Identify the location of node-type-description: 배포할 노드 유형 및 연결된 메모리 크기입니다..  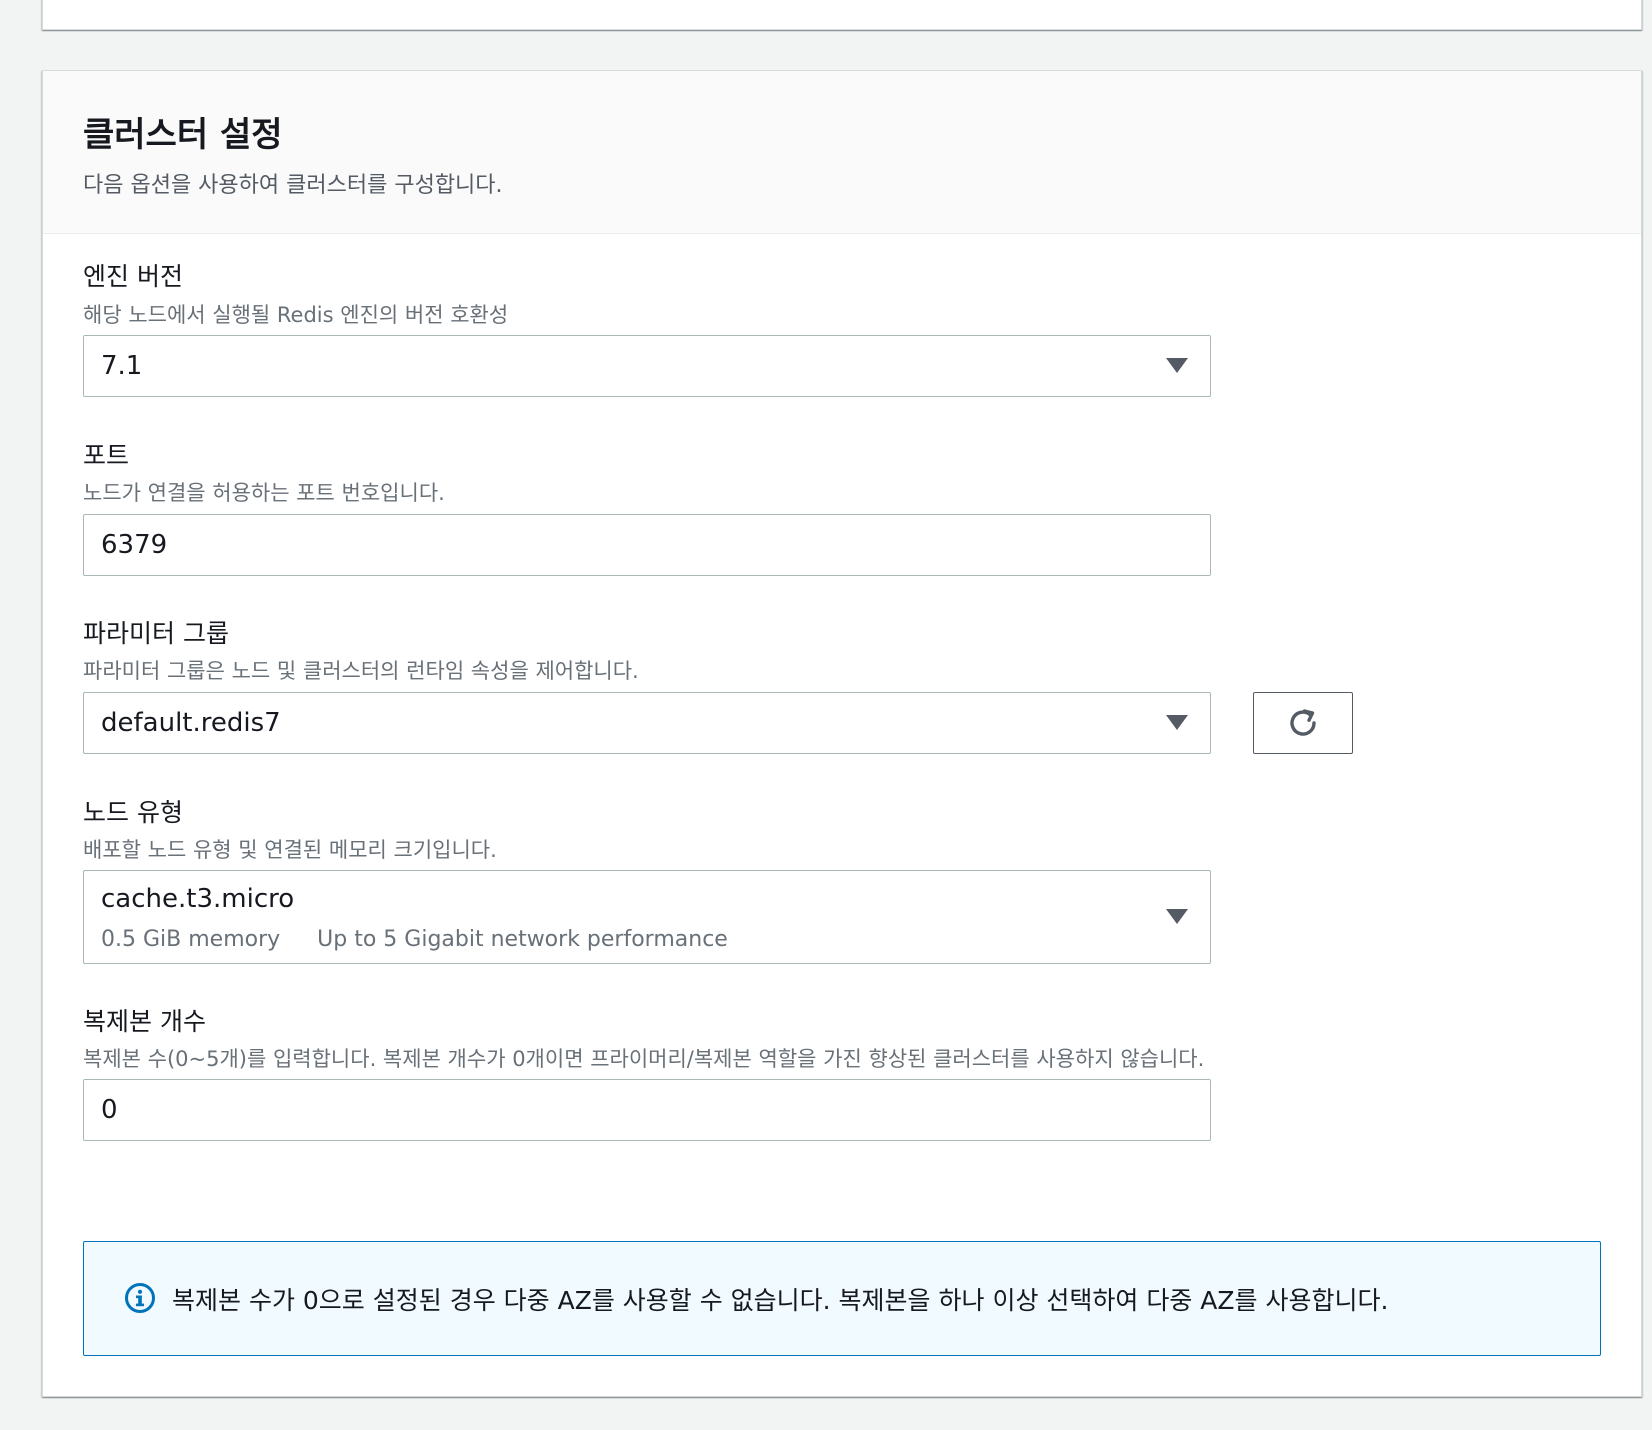
(290, 850).